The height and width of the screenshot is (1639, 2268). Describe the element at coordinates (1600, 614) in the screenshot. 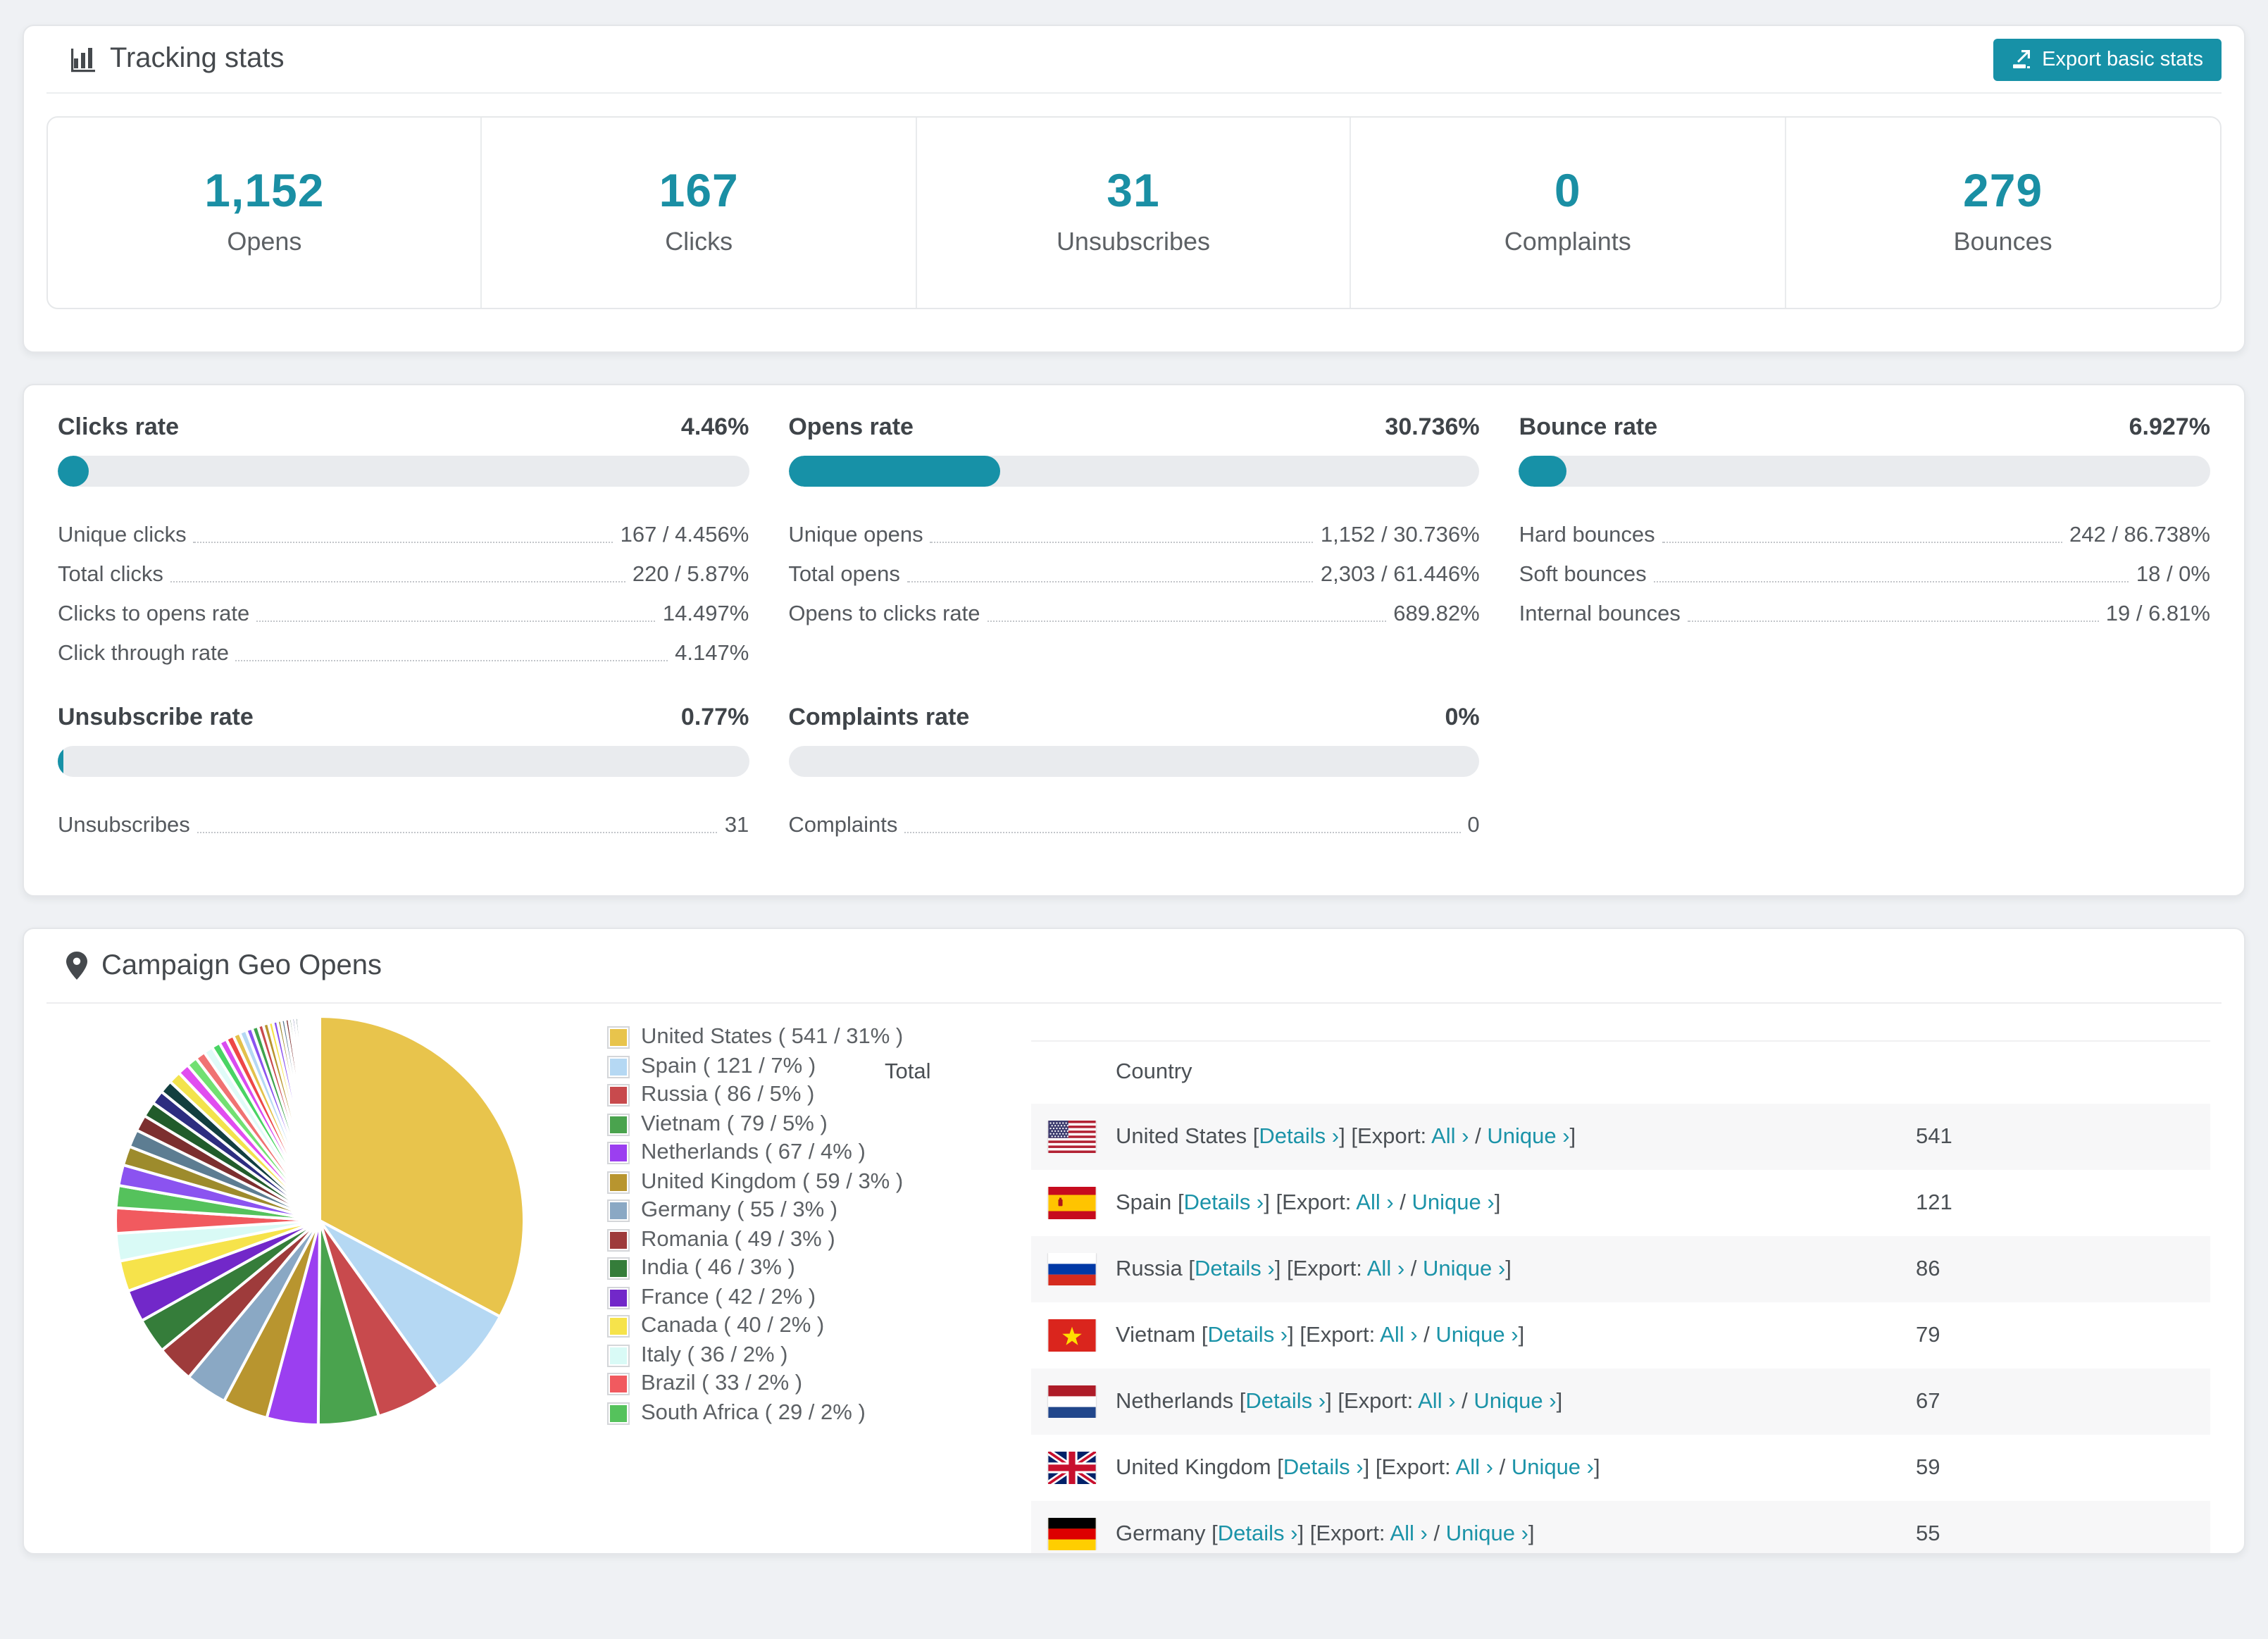

I see `rate-detail-label: Internal bounces` at that location.